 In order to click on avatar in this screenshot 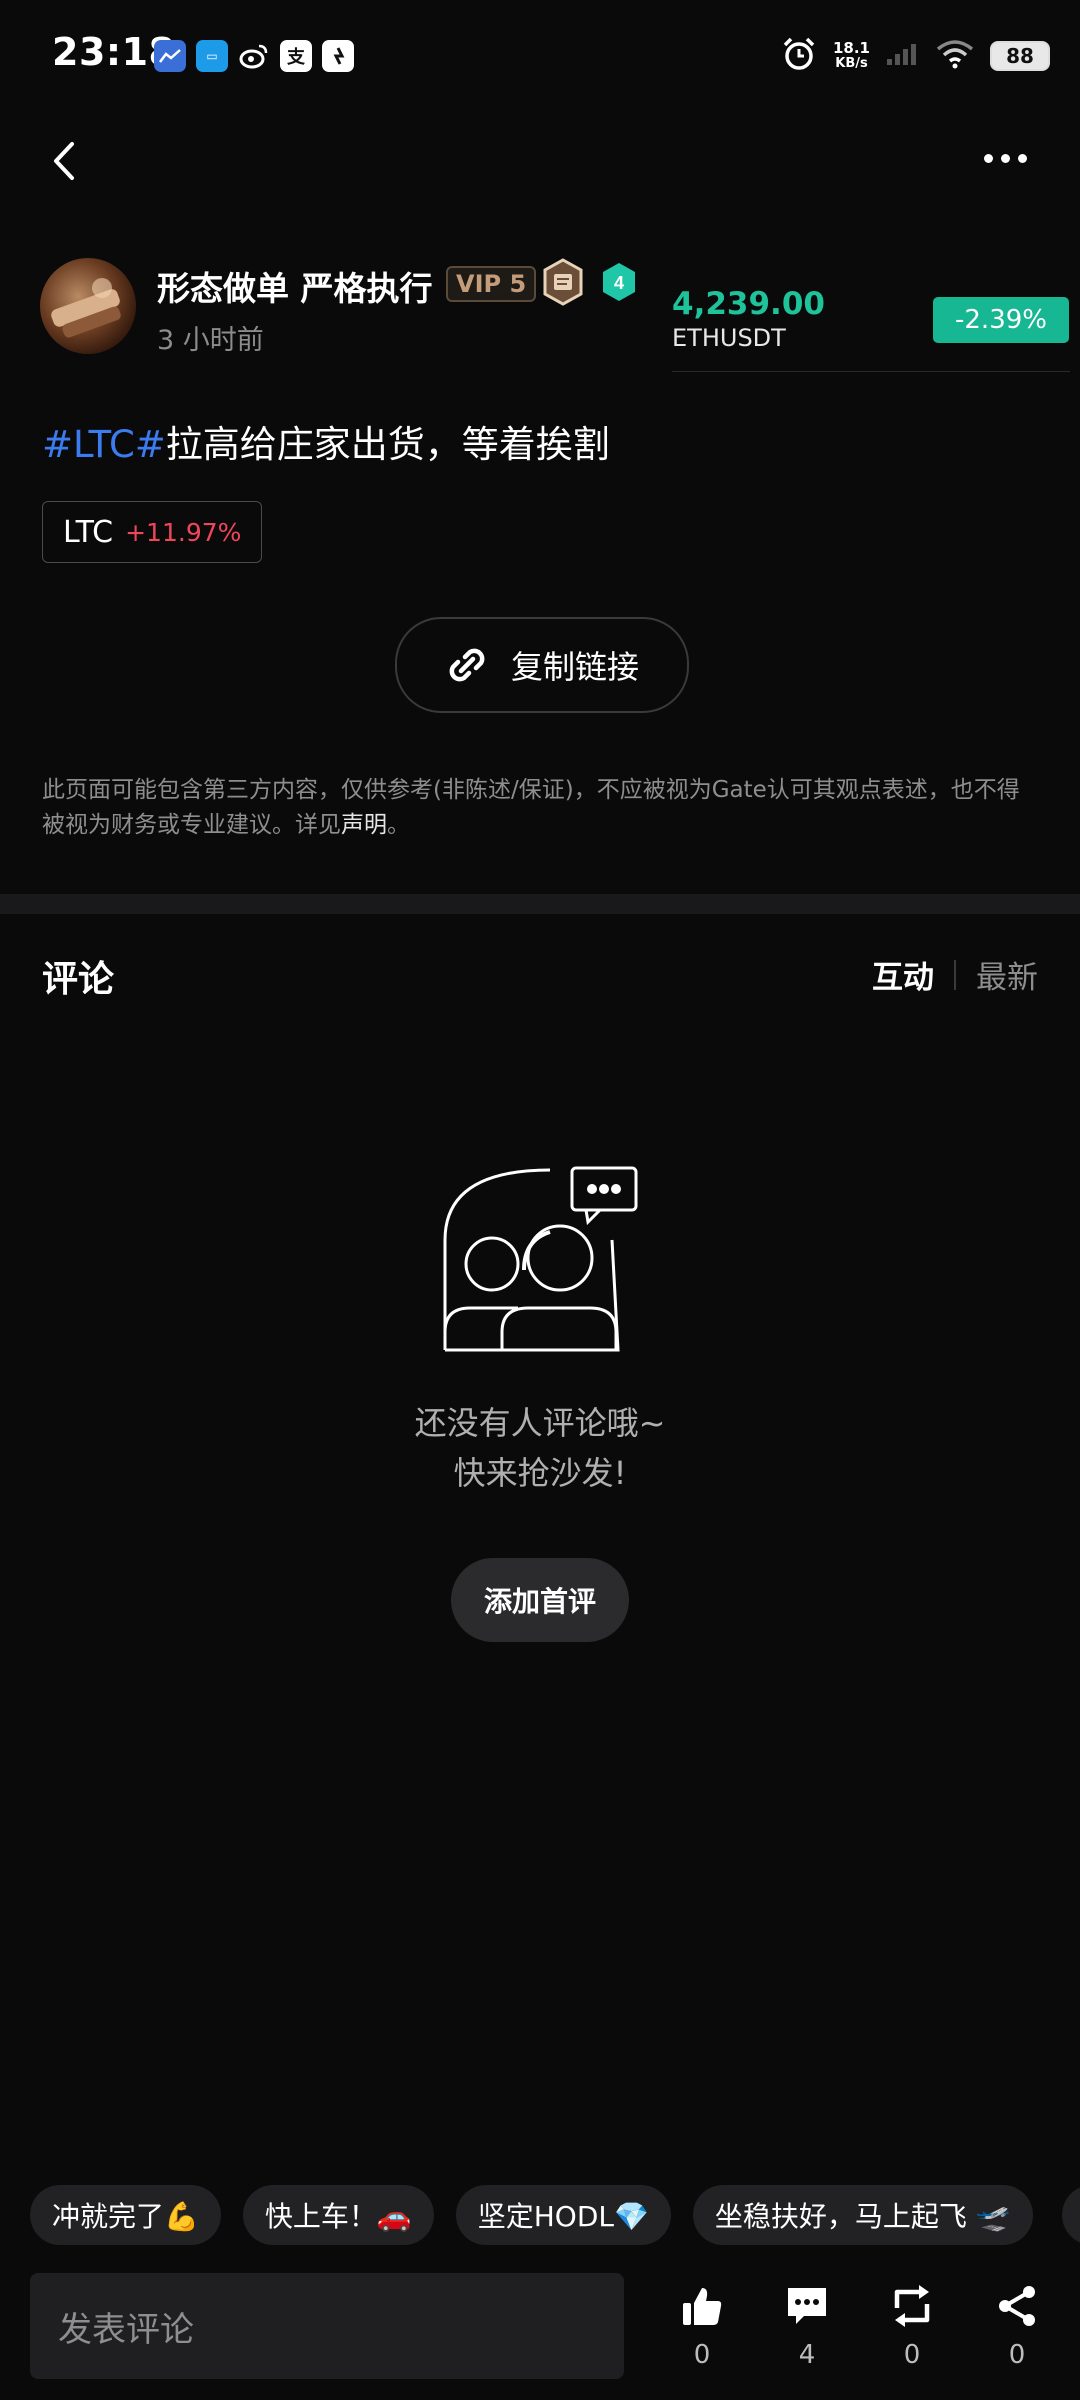, I will do `click(88, 306)`.